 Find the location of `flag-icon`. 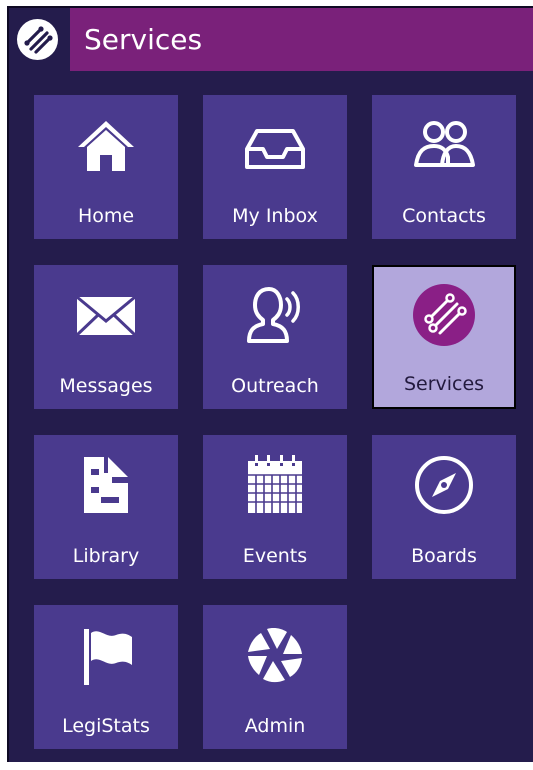

flag-icon is located at coordinates (108, 657).